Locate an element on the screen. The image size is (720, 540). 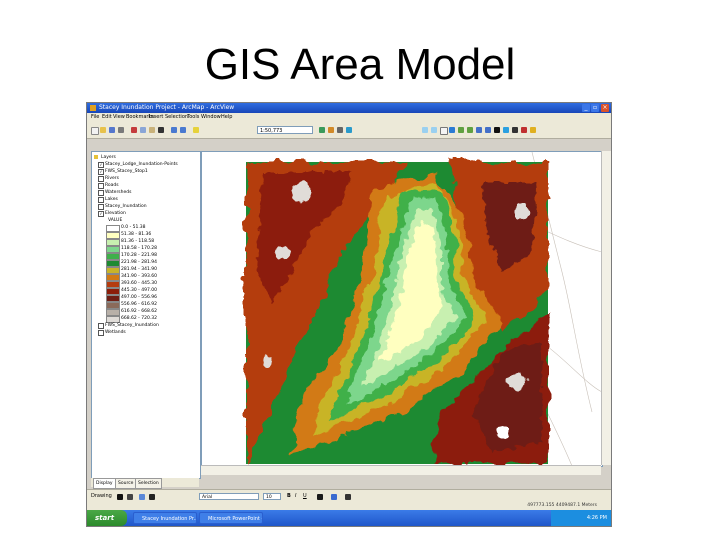
clock: 4:26 PM is located at coordinates (596, 518).